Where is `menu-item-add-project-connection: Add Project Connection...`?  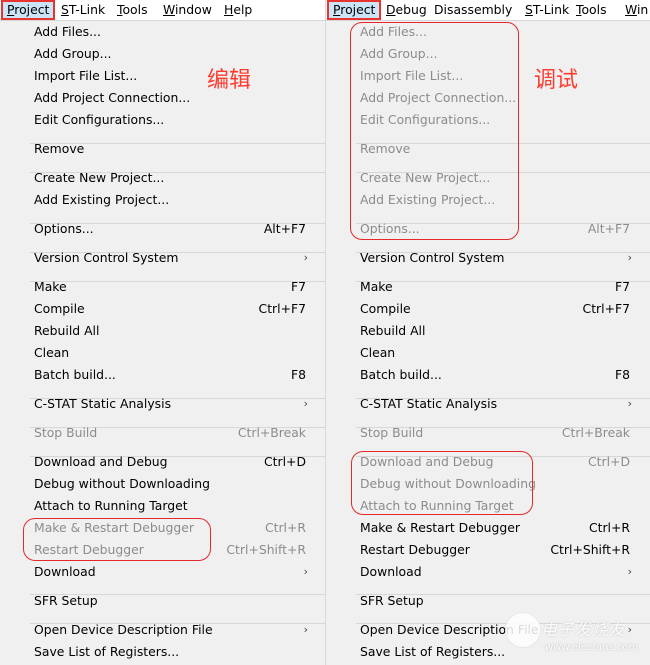
menu-item-add-project-connection: Add Project Connection... is located at coordinates (171, 98).